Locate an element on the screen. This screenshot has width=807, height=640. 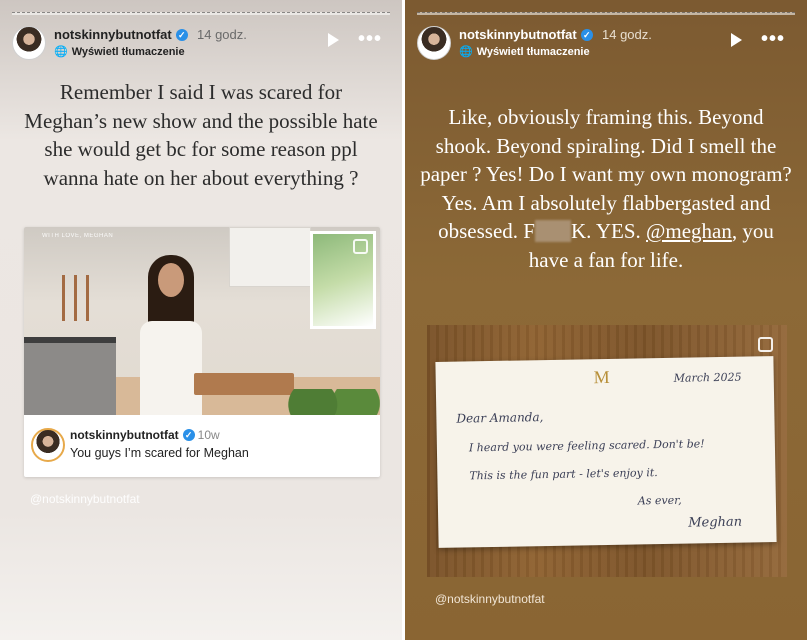
monogram-crest: M is located at coordinates (601, 377).